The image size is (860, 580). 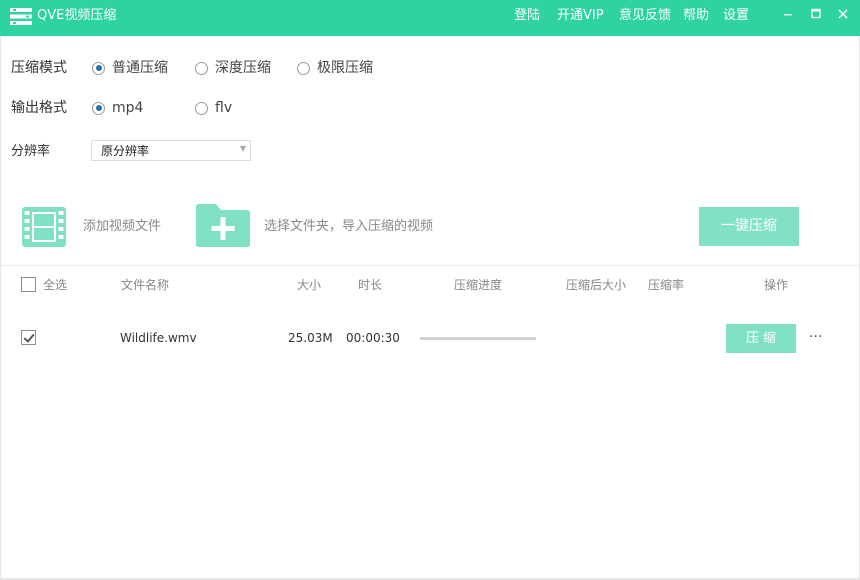 I want to click on film-icon, so click(x=44, y=227).